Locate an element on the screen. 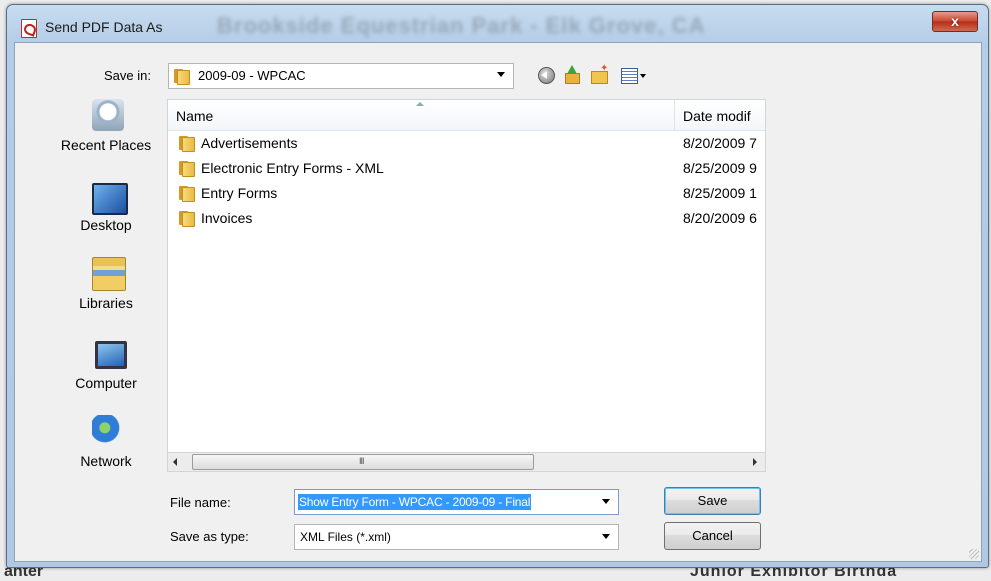 This screenshot has height=581, width=991. computer-icon is located at coordinates (111, 355).